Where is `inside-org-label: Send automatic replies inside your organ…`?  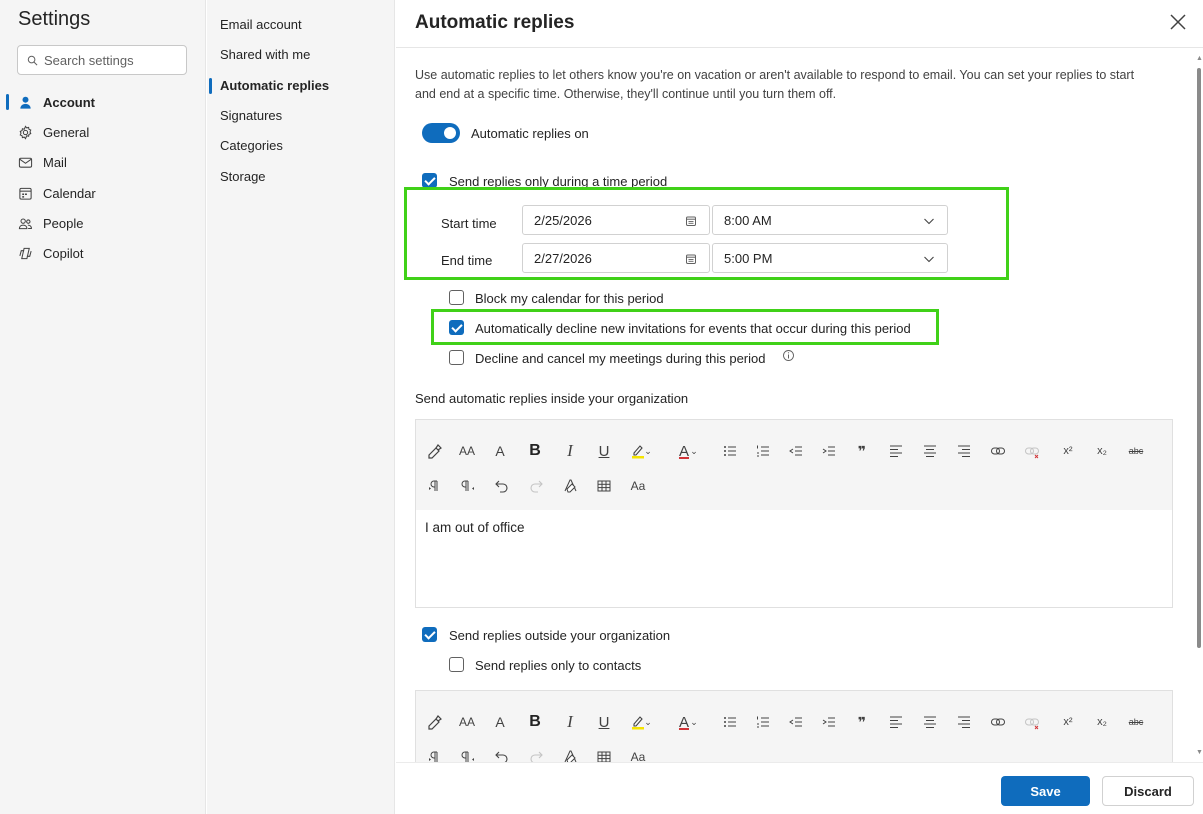
inside-org-label: Send automatic replies inside your organ… is located at coordinates (552, 398).